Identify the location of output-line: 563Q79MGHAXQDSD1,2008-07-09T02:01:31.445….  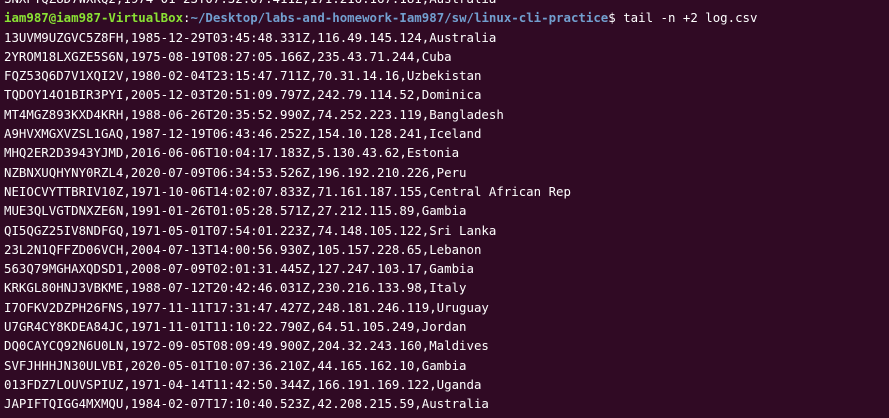
(239, 269).